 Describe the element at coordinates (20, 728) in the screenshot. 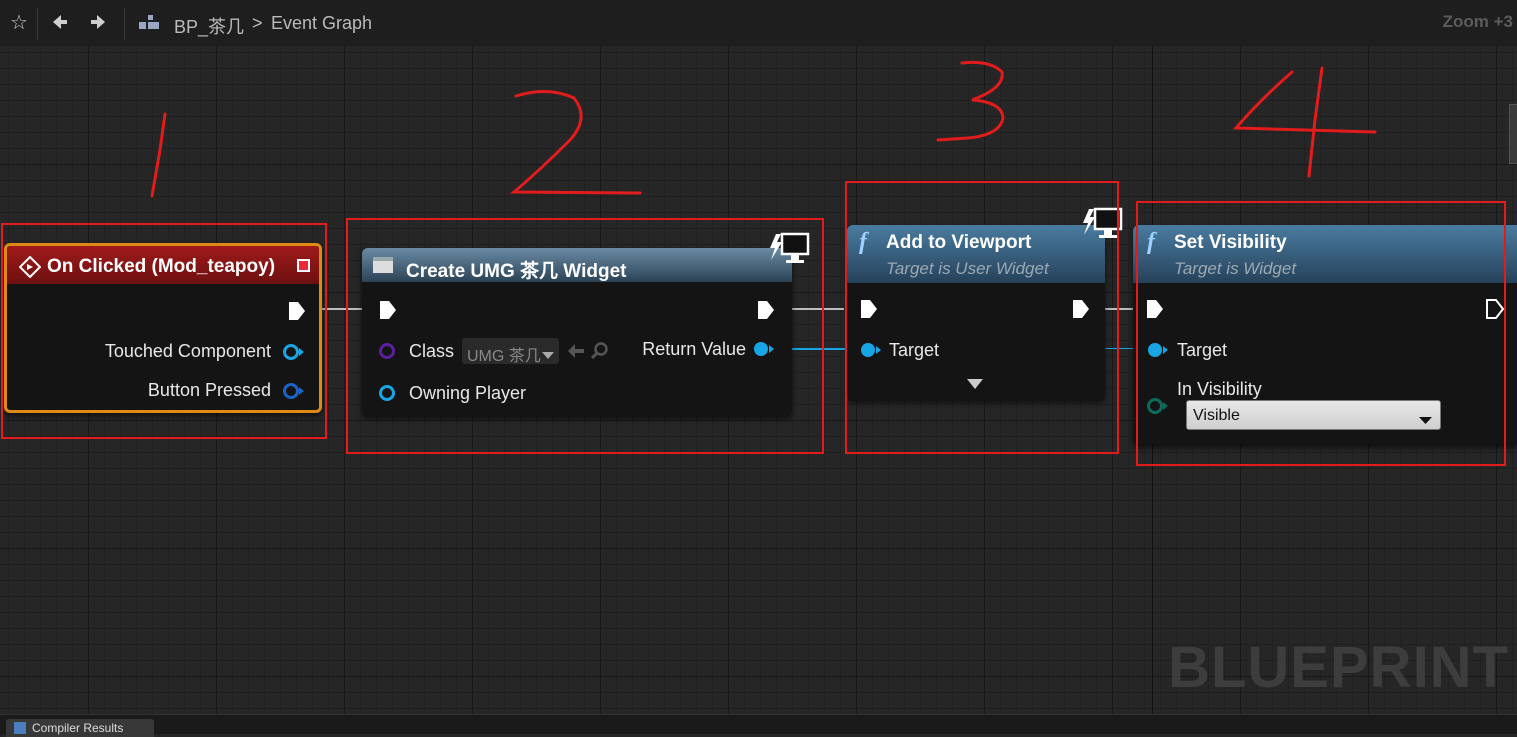

I see `compiler-results-icon` at that location.